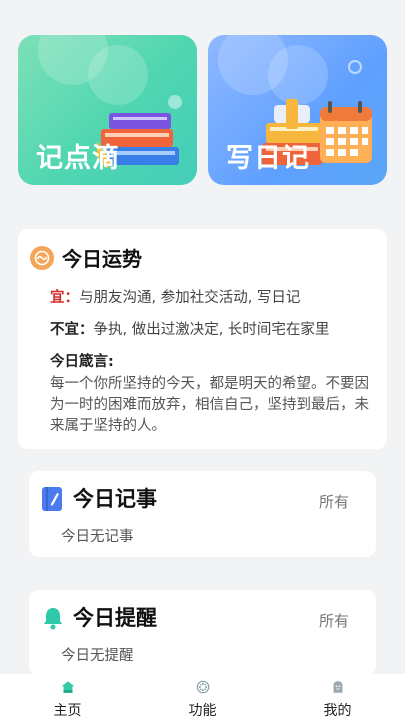  What do you see at coordinates (82, 362) in the screenshot?
I see `motto-label: 今日箴言:` at bounding box center [82, 362].